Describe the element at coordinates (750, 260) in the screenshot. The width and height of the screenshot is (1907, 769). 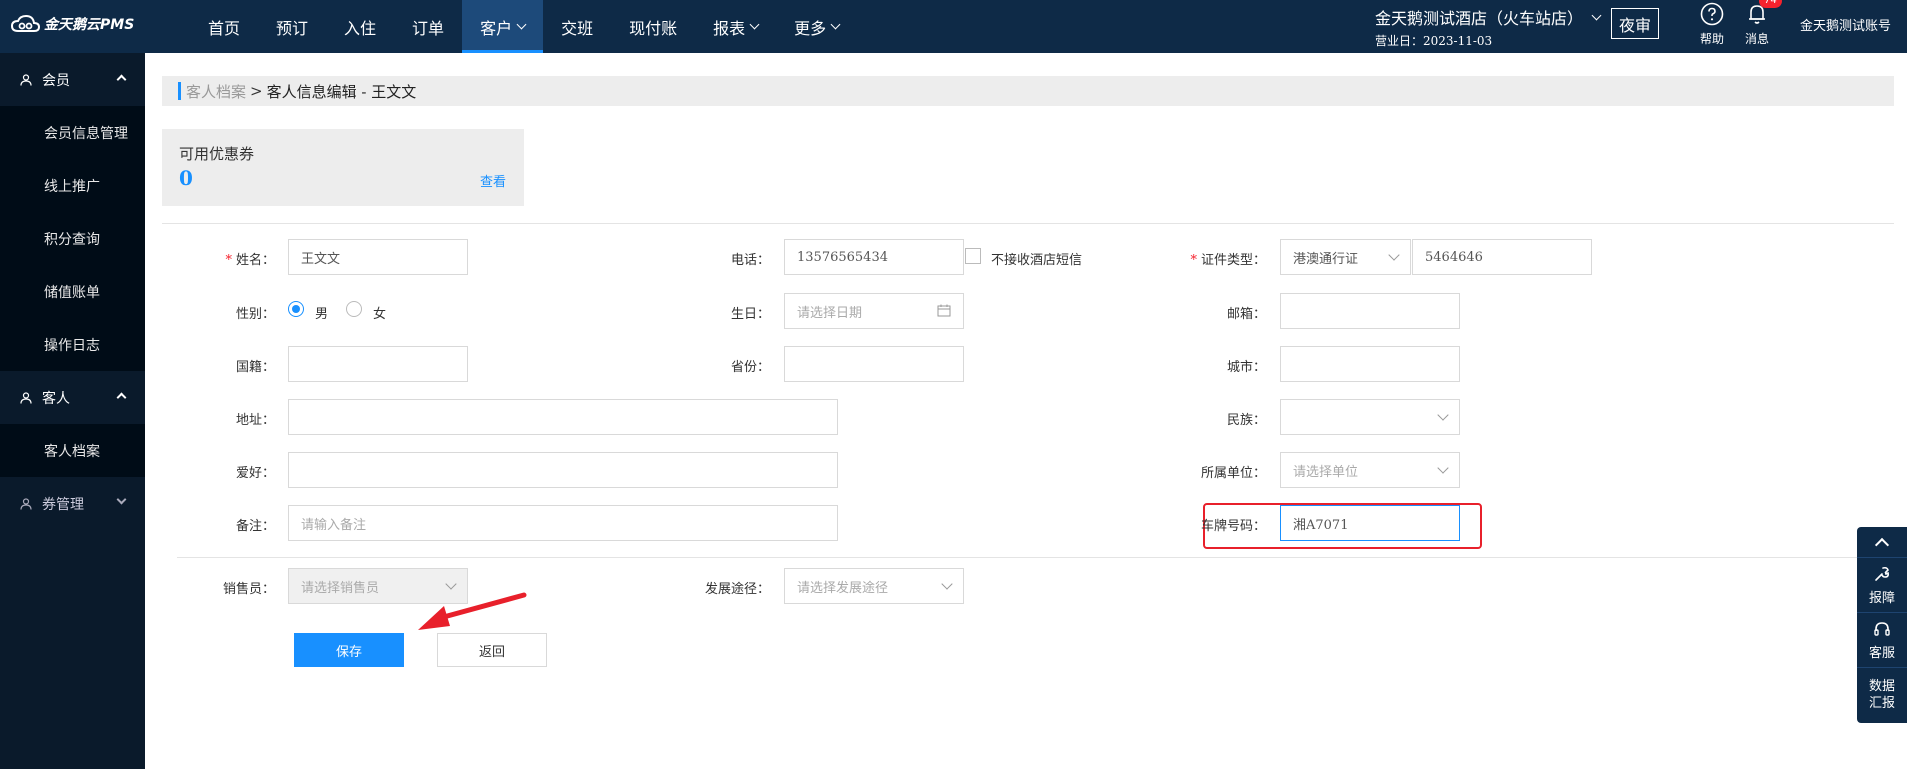
I see `phone-label: 电话：` at that location.